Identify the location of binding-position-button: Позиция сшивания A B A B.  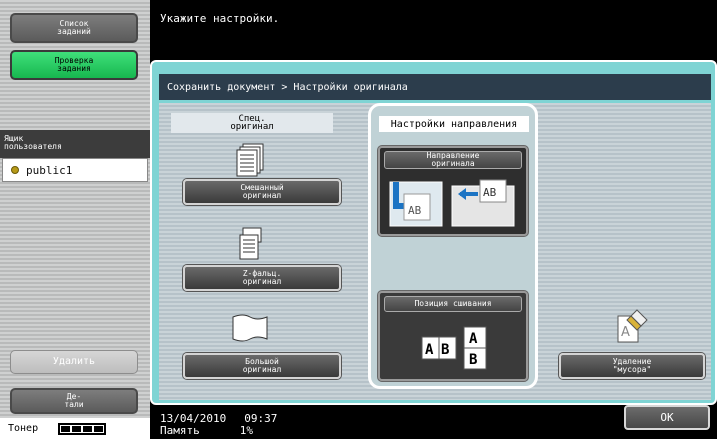
(453, 336).